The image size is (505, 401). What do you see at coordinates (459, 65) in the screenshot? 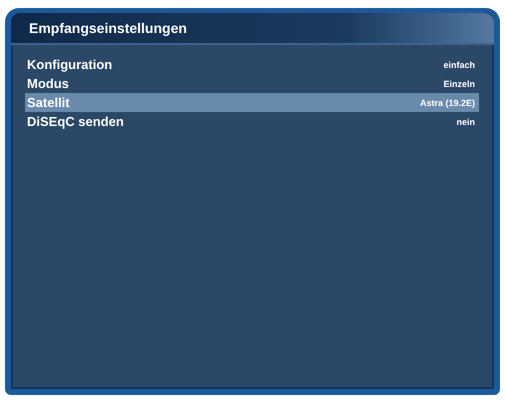
I see `setting-value: einfach` at bounding box center [459, 65].